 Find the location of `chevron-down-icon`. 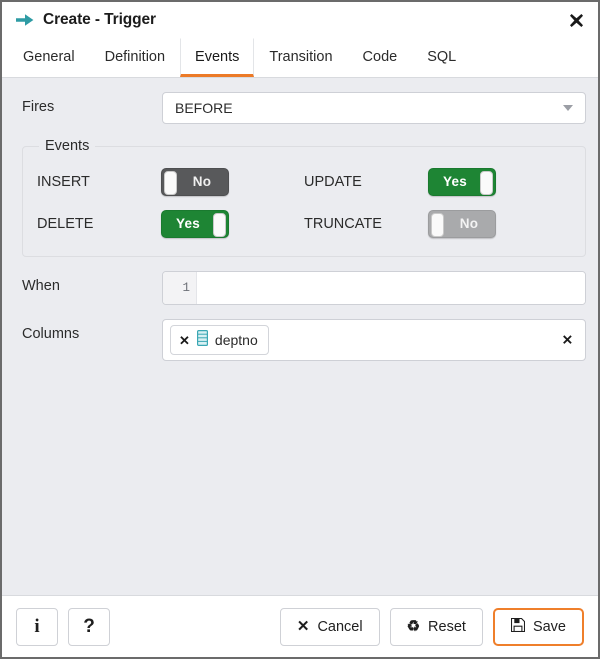

chevron-down-icon is located at coordinates (568, 108).